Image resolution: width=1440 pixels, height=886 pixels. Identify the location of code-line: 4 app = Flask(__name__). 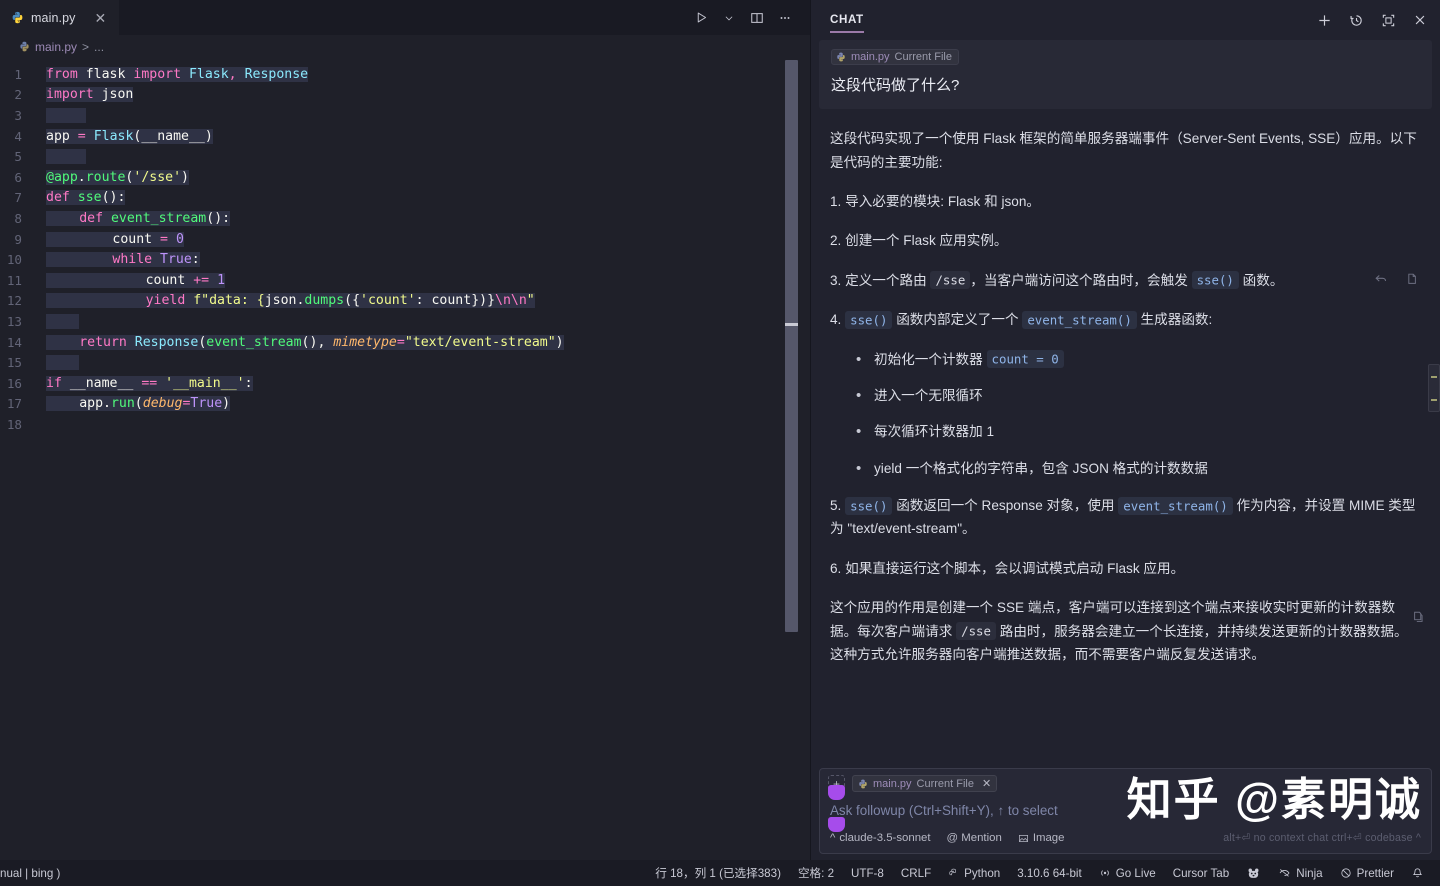
(405, 136).